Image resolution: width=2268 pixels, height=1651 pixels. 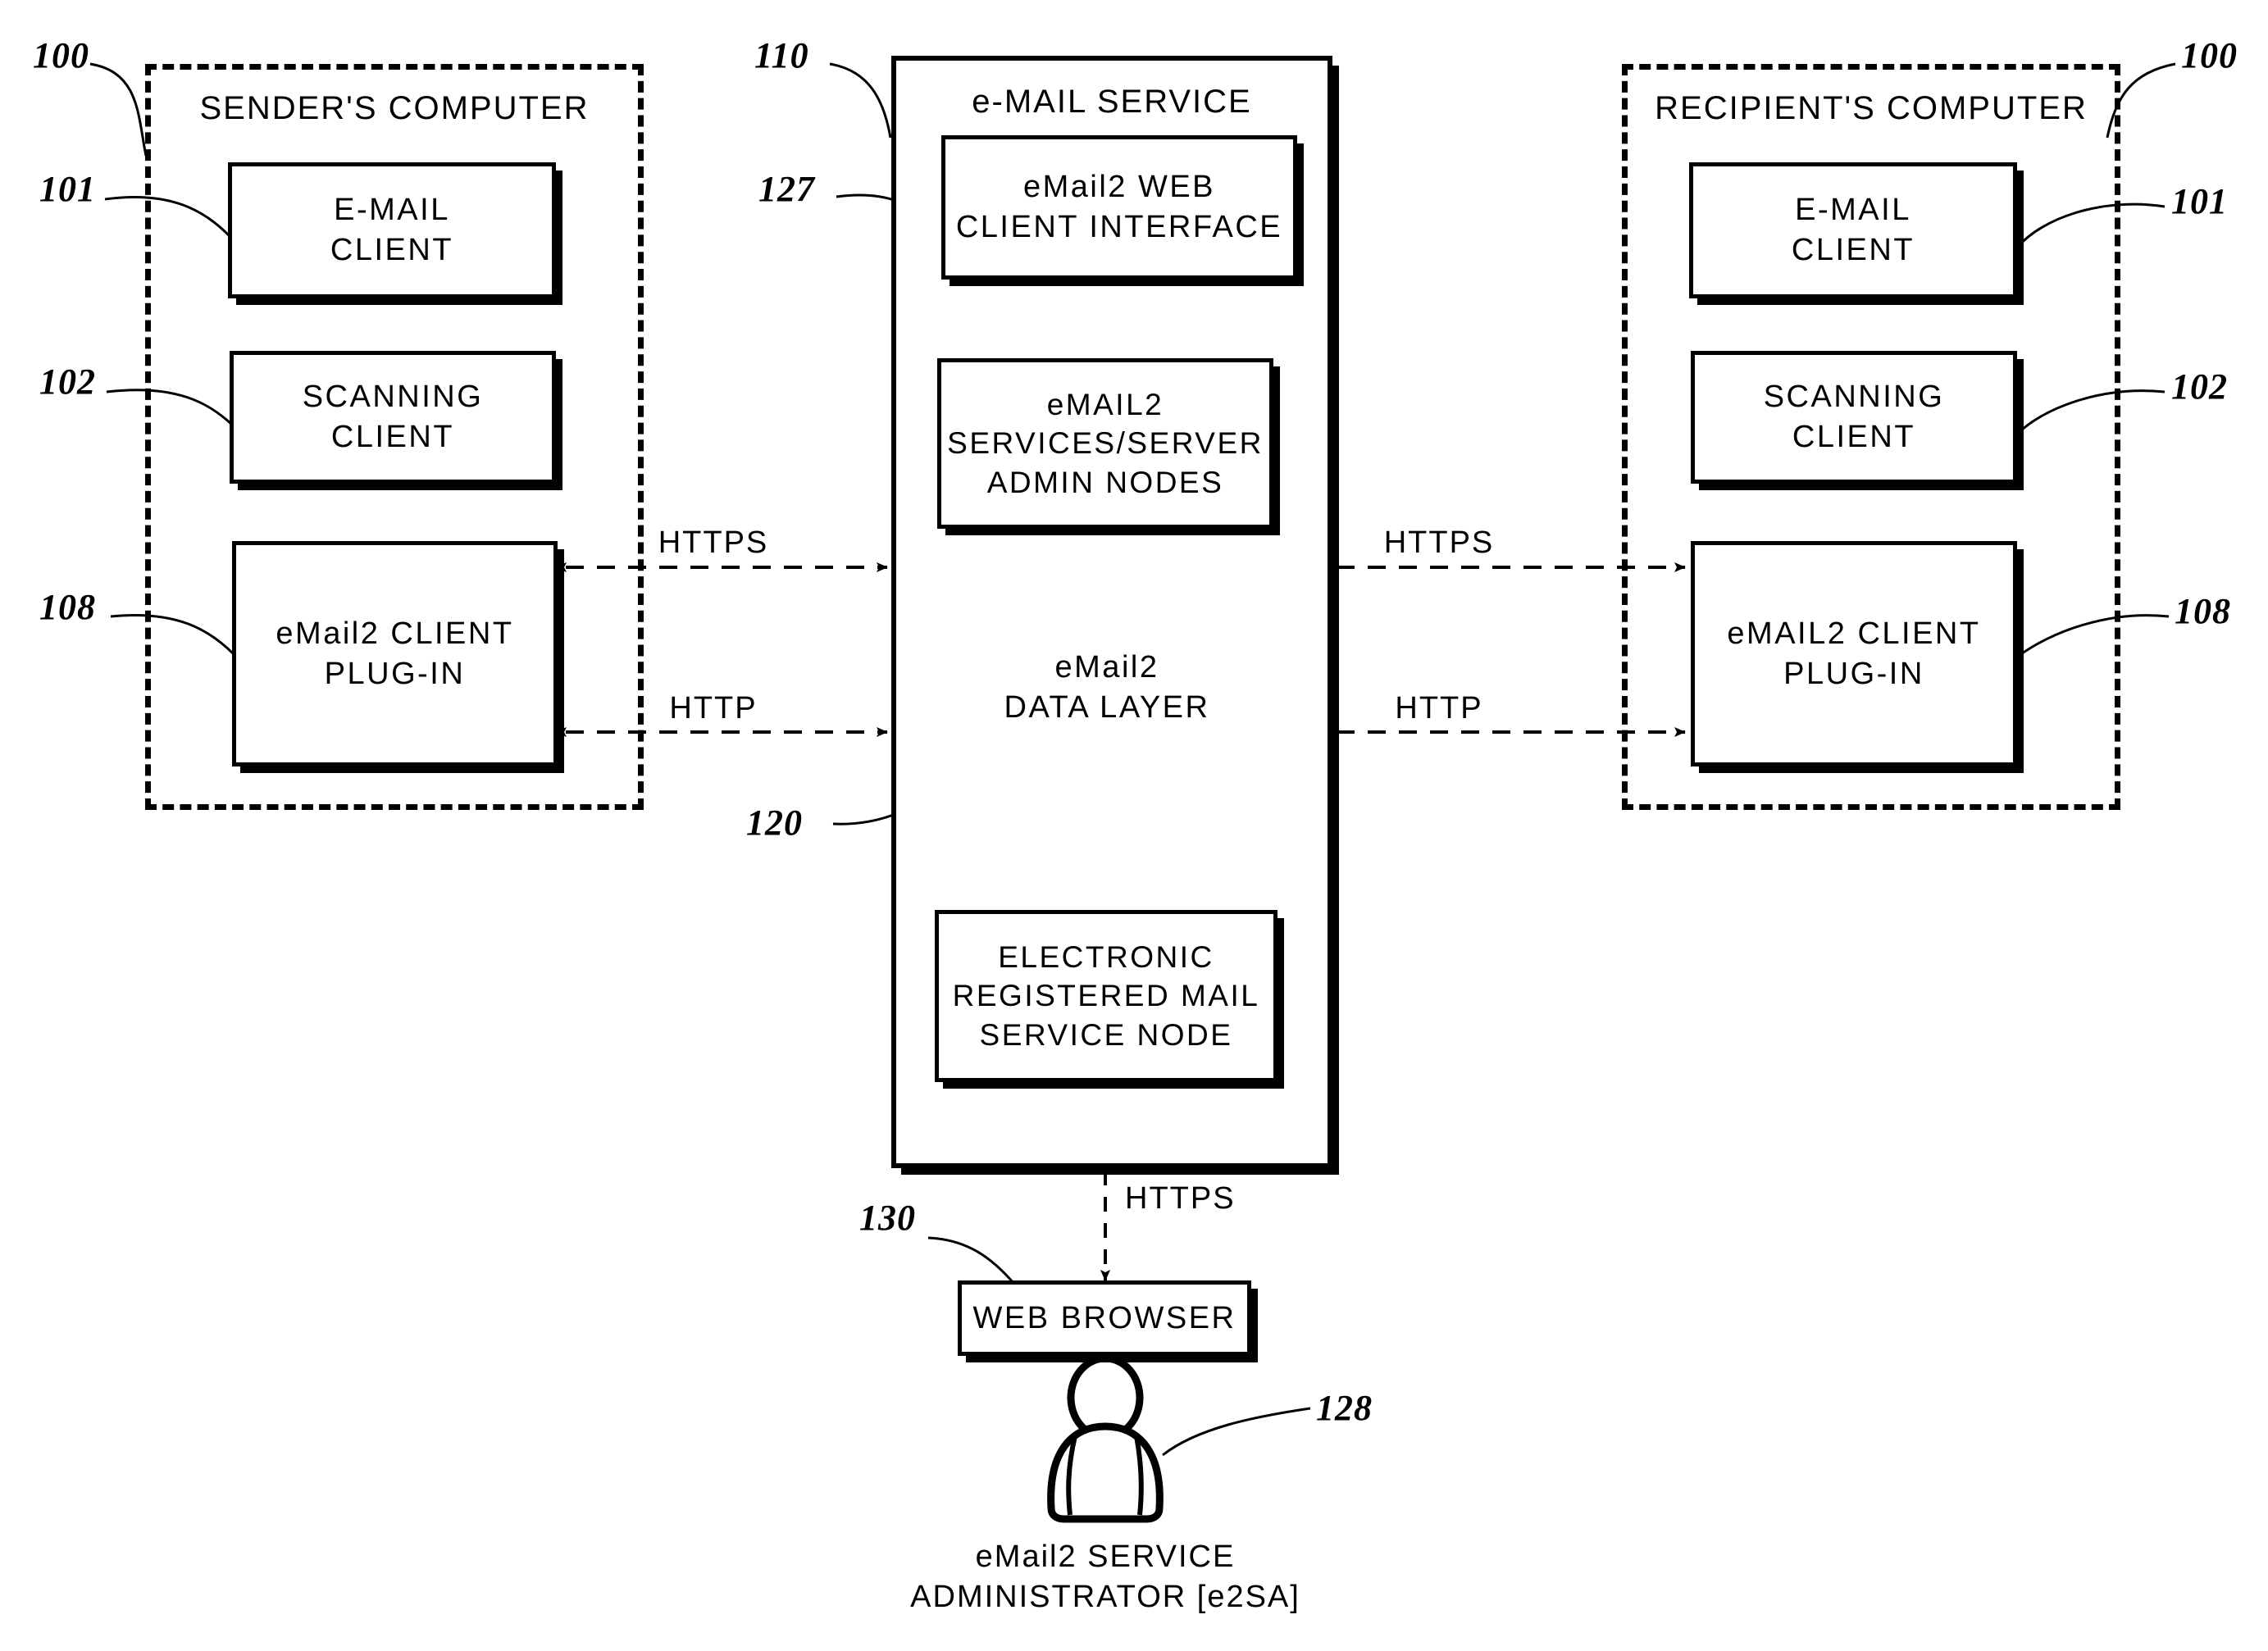 What do you see at coordinates (1107, 687) in the screenshot?
I see `data-layer-label: eMail2 DATA LAYER` at bounding box center [1107, 687].